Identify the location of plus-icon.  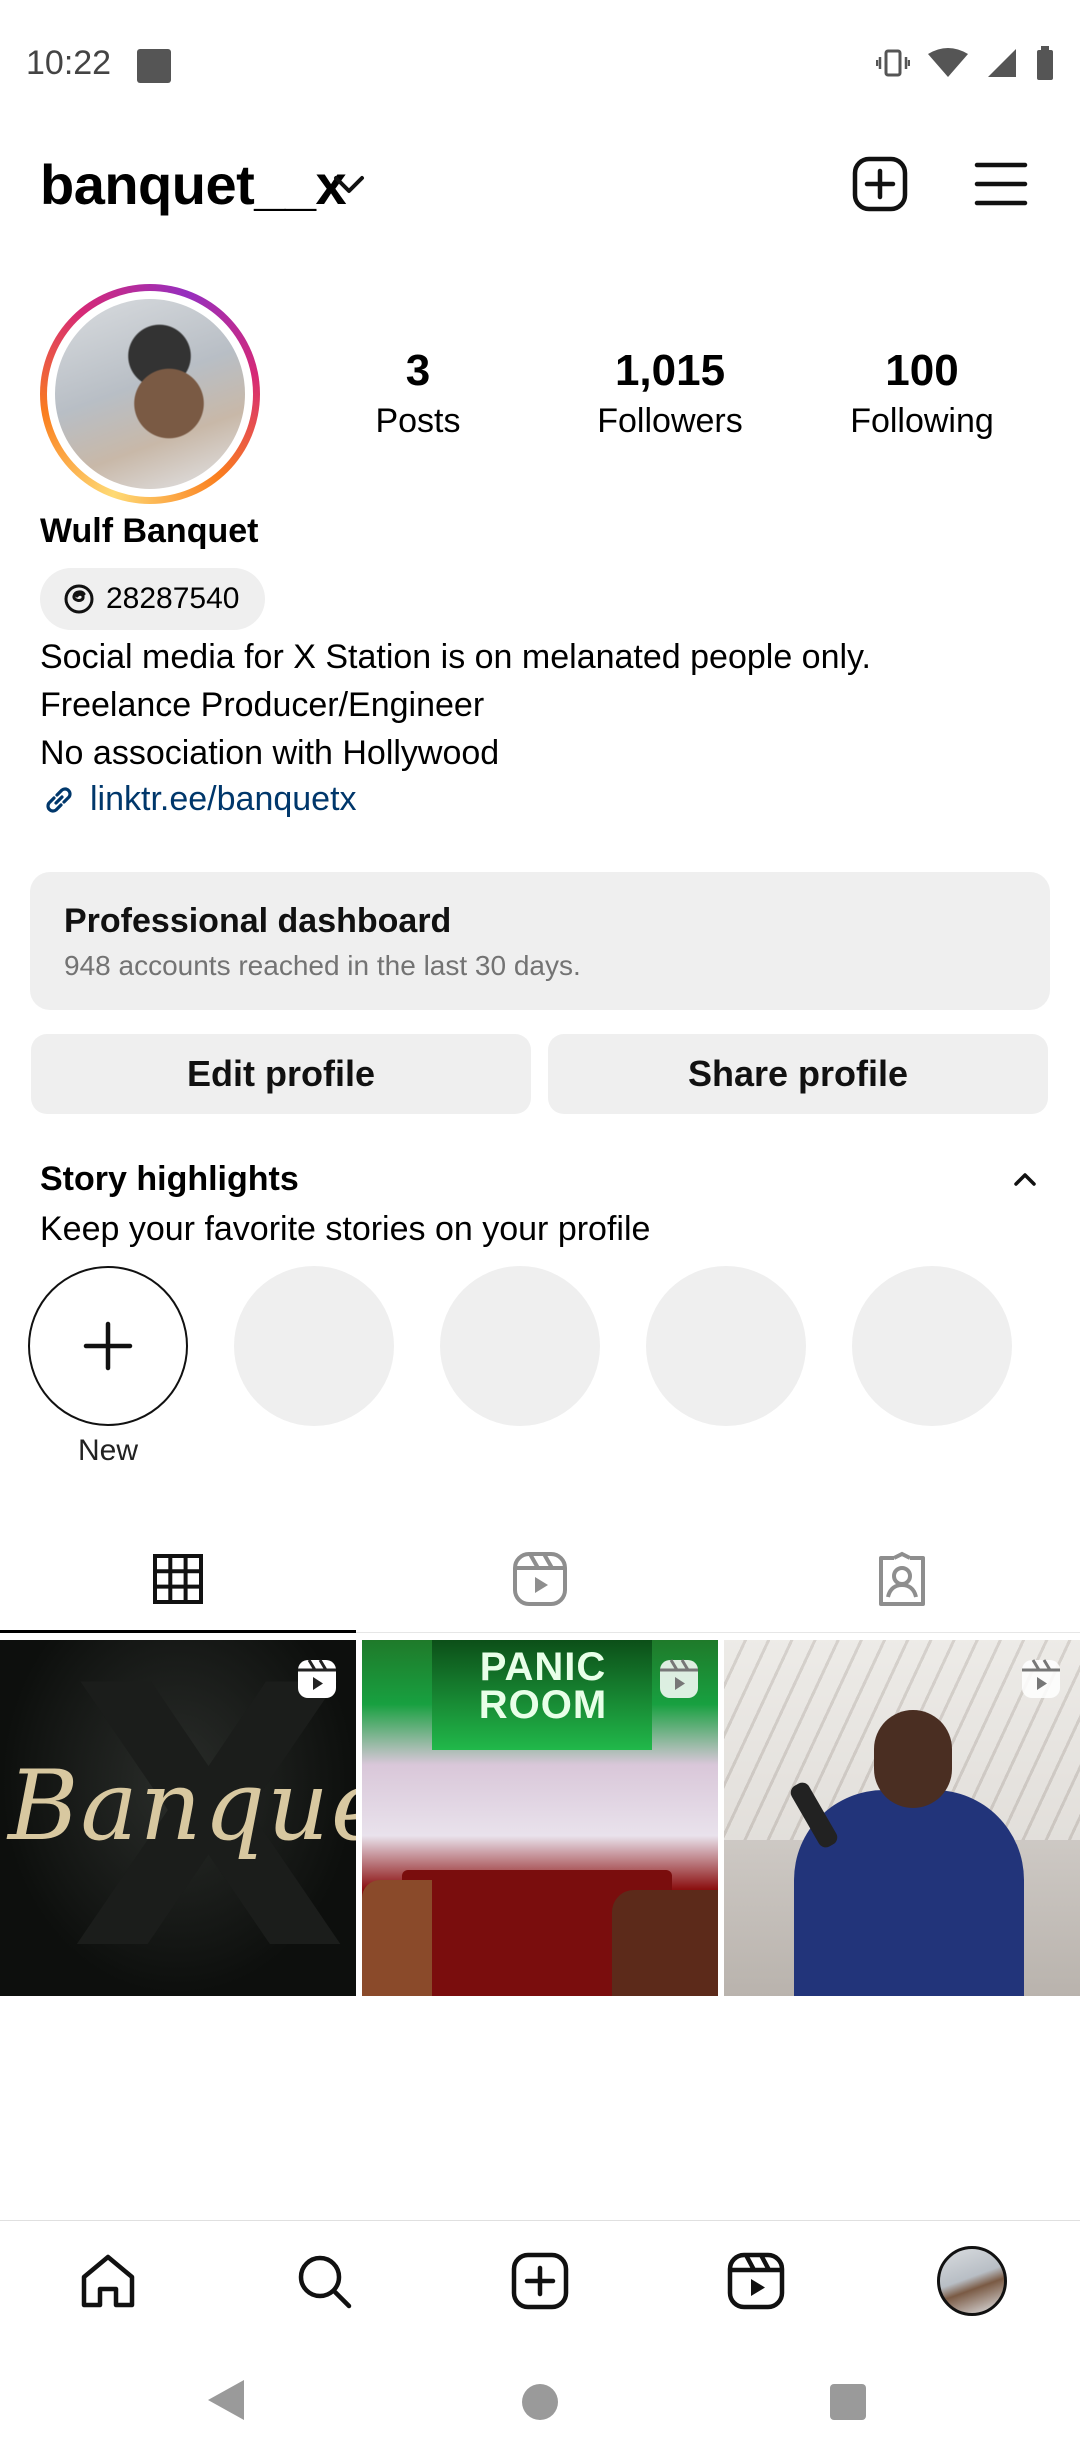
(108, 1346).